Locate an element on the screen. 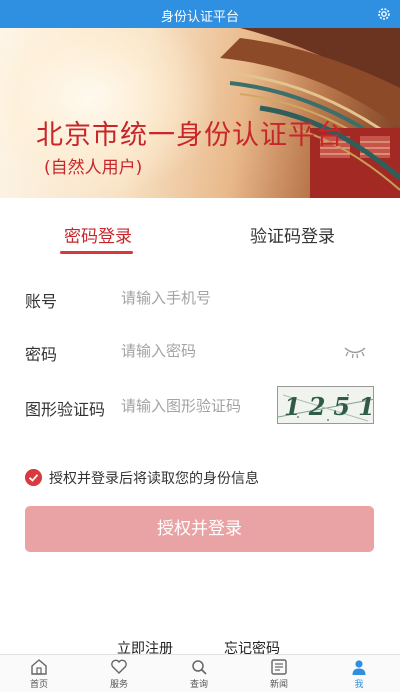 This screenshot has width=400, height=692. nav-label-news: 新闻 is located at coordinates (278, 685).